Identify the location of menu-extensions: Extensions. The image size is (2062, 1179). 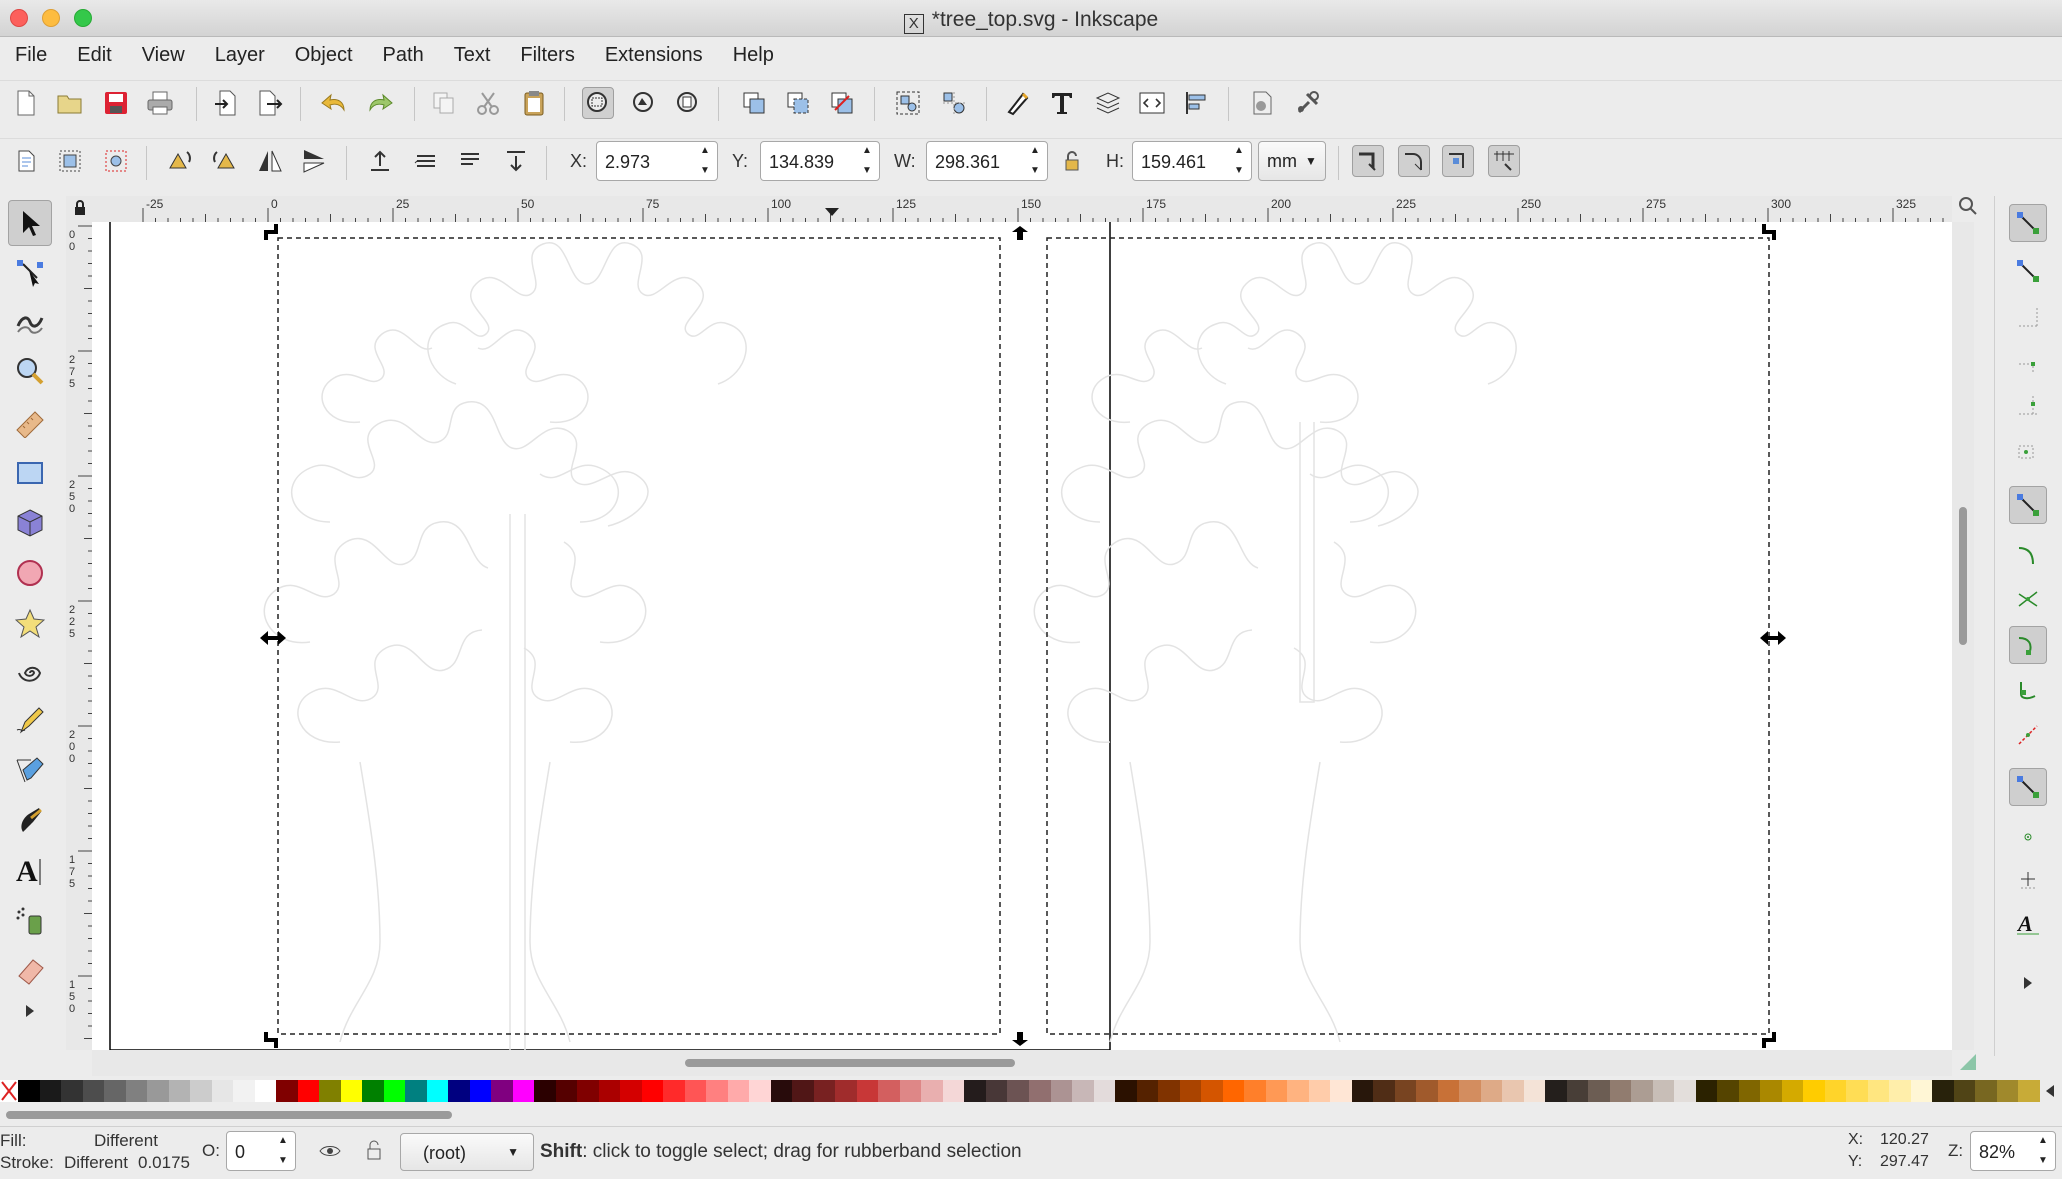
(654, 55).